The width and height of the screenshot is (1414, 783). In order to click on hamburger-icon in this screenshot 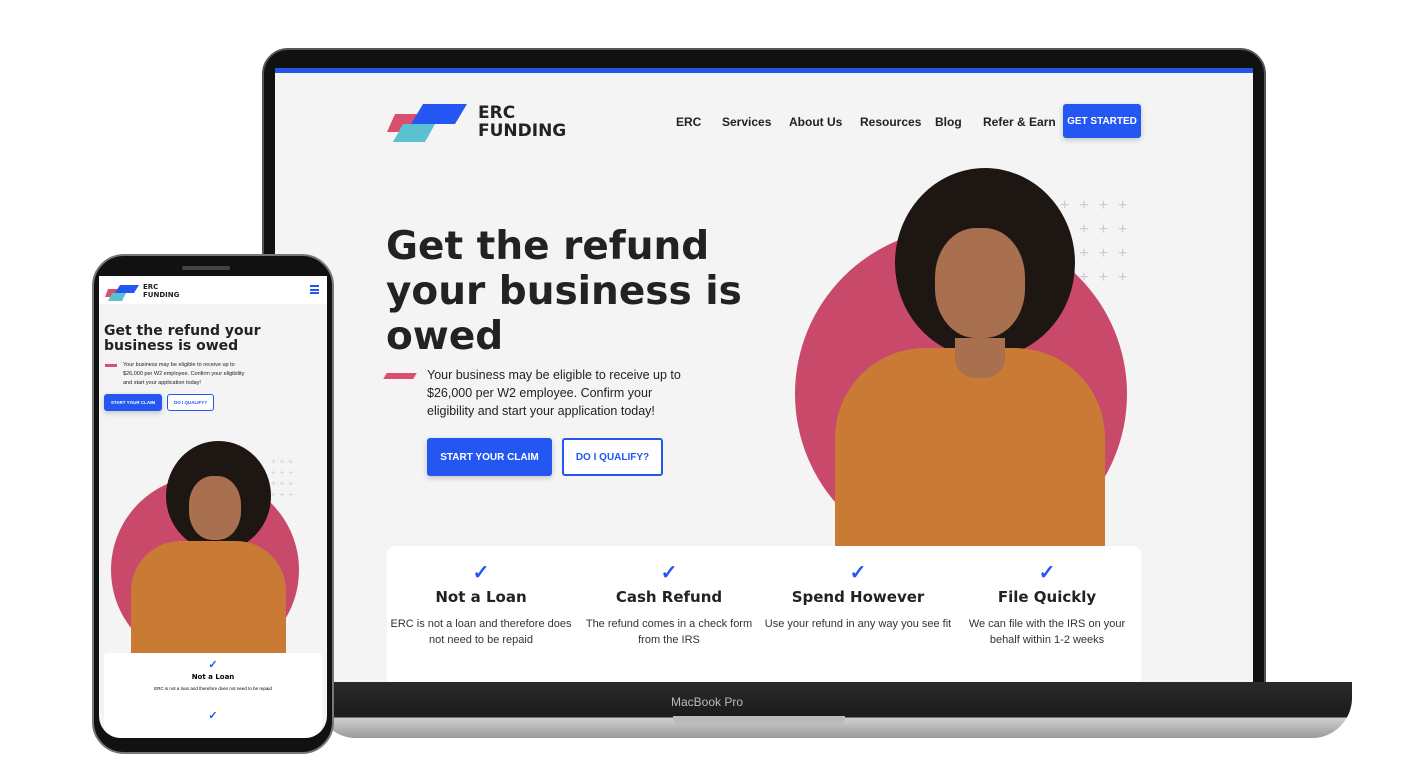, I will do `click(314, 289)`.